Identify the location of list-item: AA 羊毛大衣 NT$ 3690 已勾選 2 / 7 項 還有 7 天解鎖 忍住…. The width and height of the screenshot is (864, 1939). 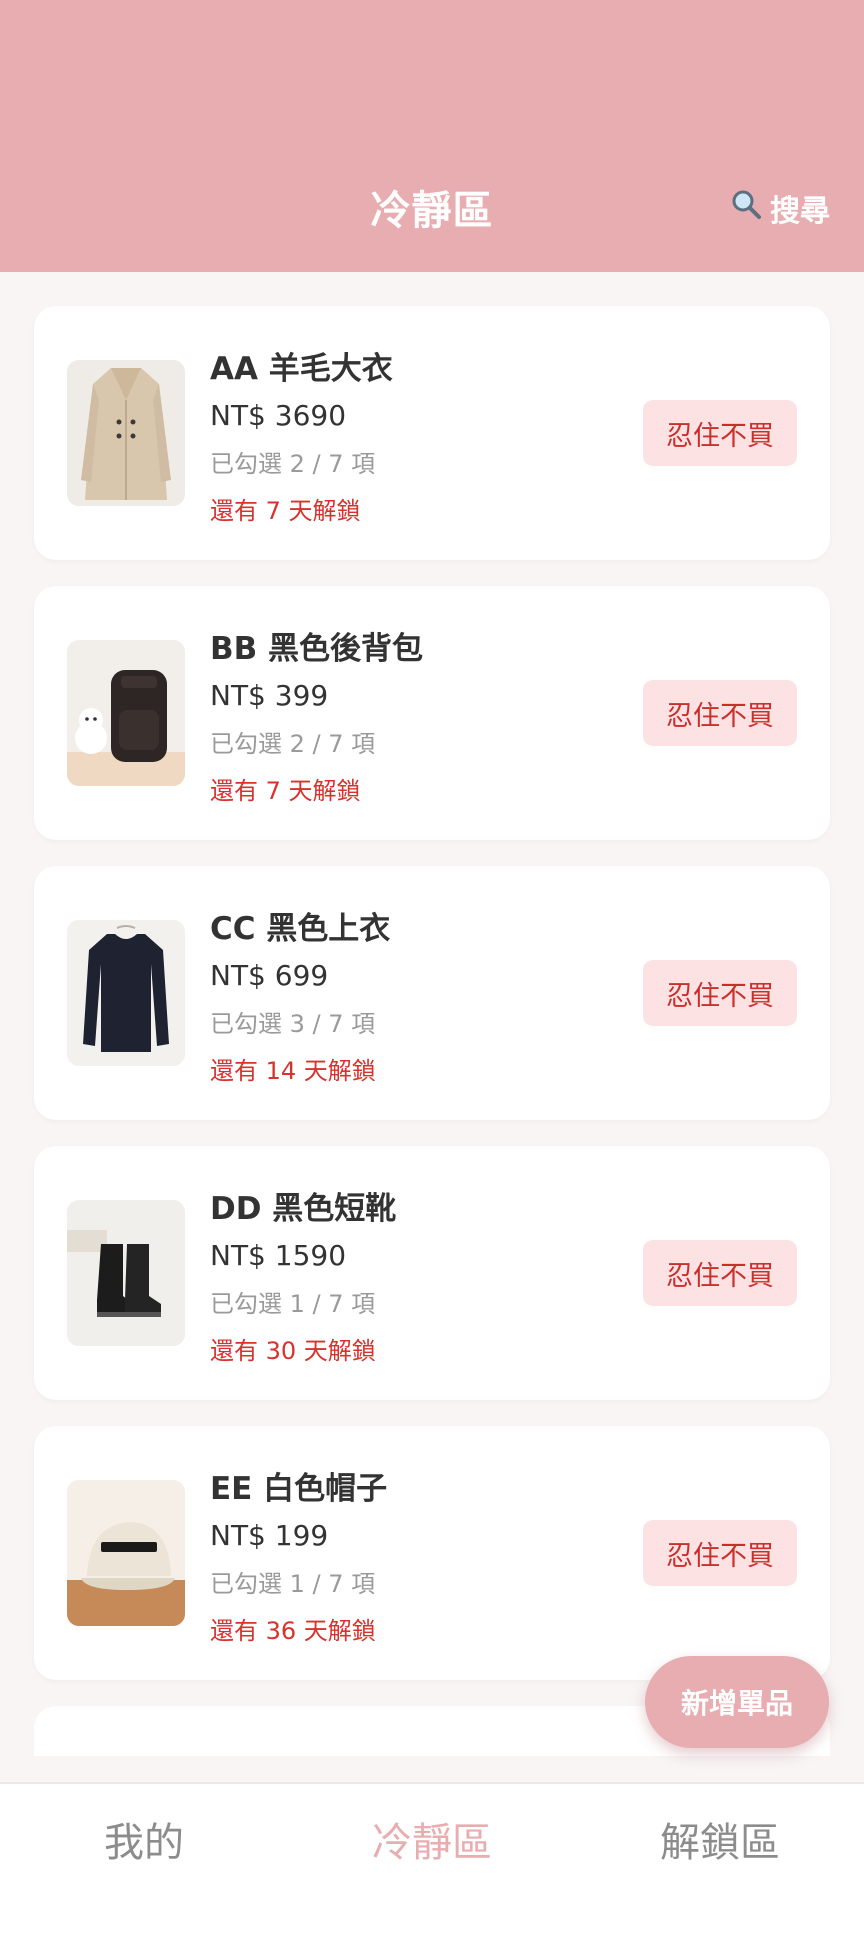
(432, 433).